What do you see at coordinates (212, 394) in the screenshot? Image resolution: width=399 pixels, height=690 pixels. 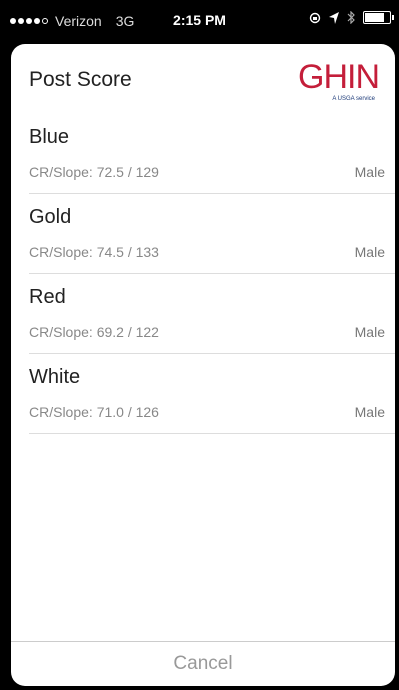 I see `tee-row-white: White CR/Slope: 71.0 / 126 Male` at bounding box center [212, 394].